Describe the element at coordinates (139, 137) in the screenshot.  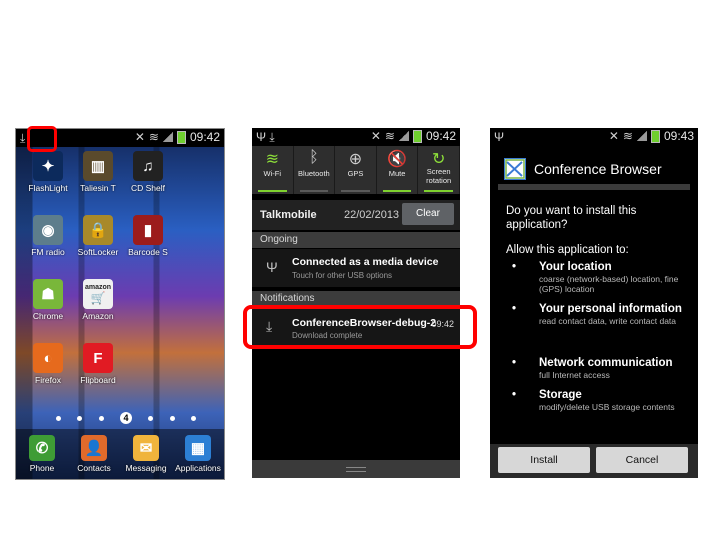
I see `mute-status-icon: ✕` at that location.